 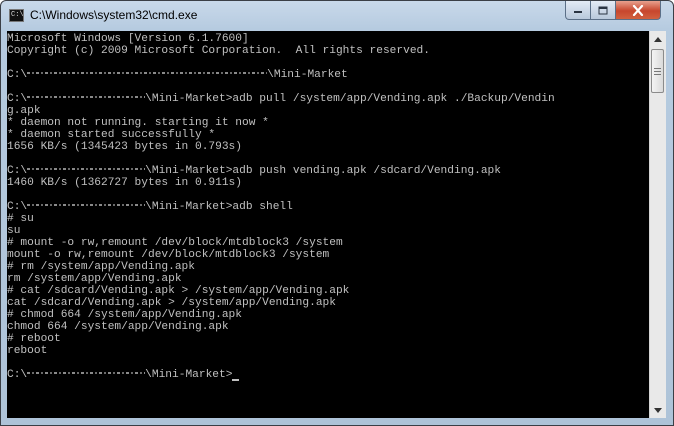 I want to click on close-icon, so click(x=638, y=10).